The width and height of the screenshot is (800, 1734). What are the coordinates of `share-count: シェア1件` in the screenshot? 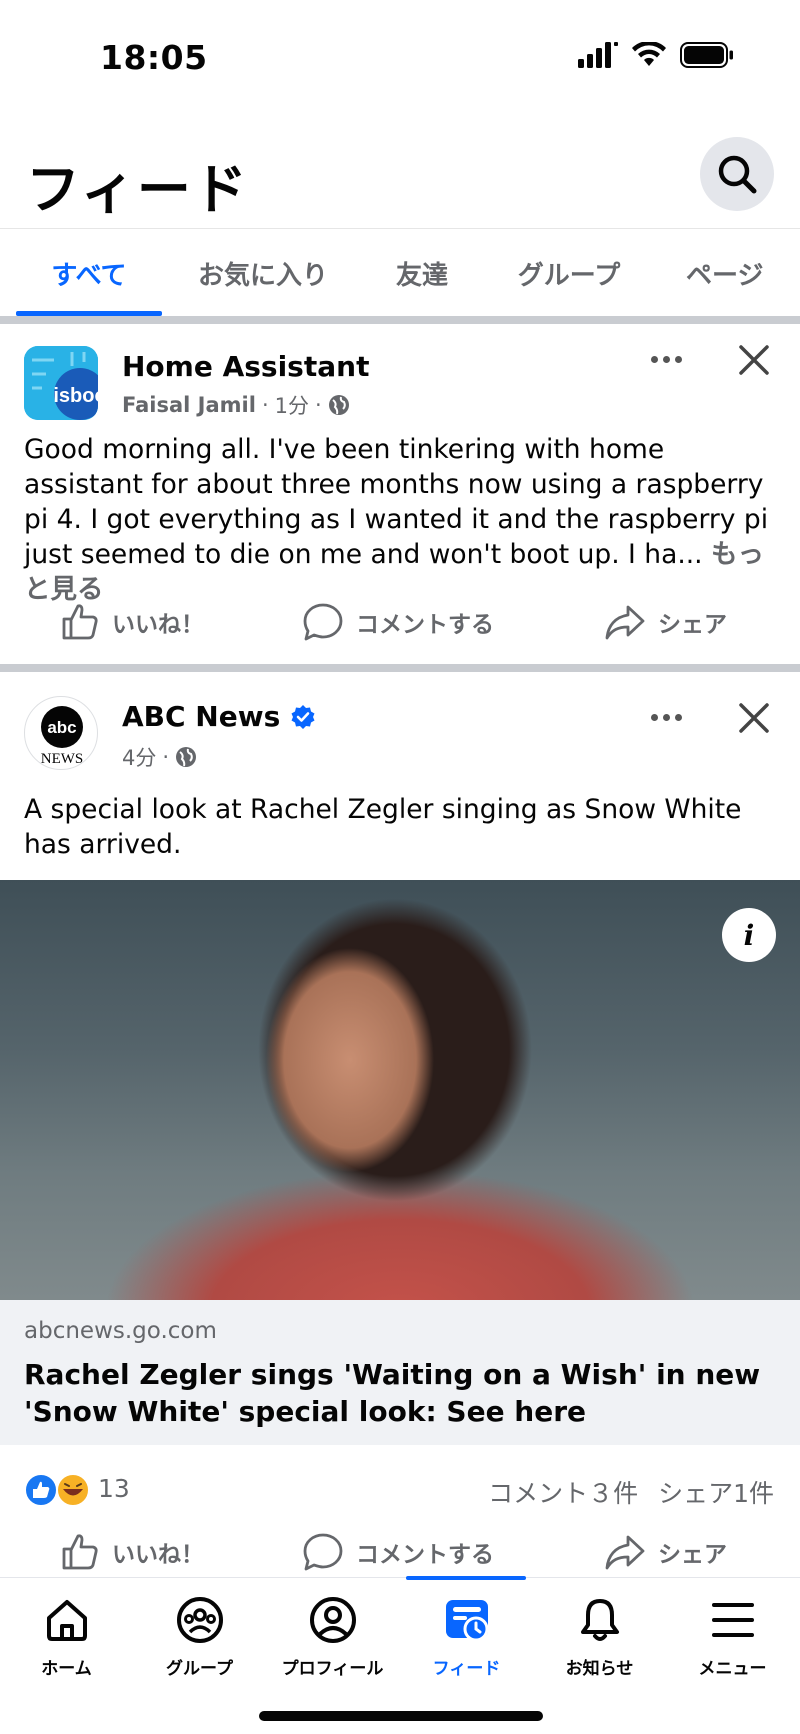 It's located at (716, 1492).